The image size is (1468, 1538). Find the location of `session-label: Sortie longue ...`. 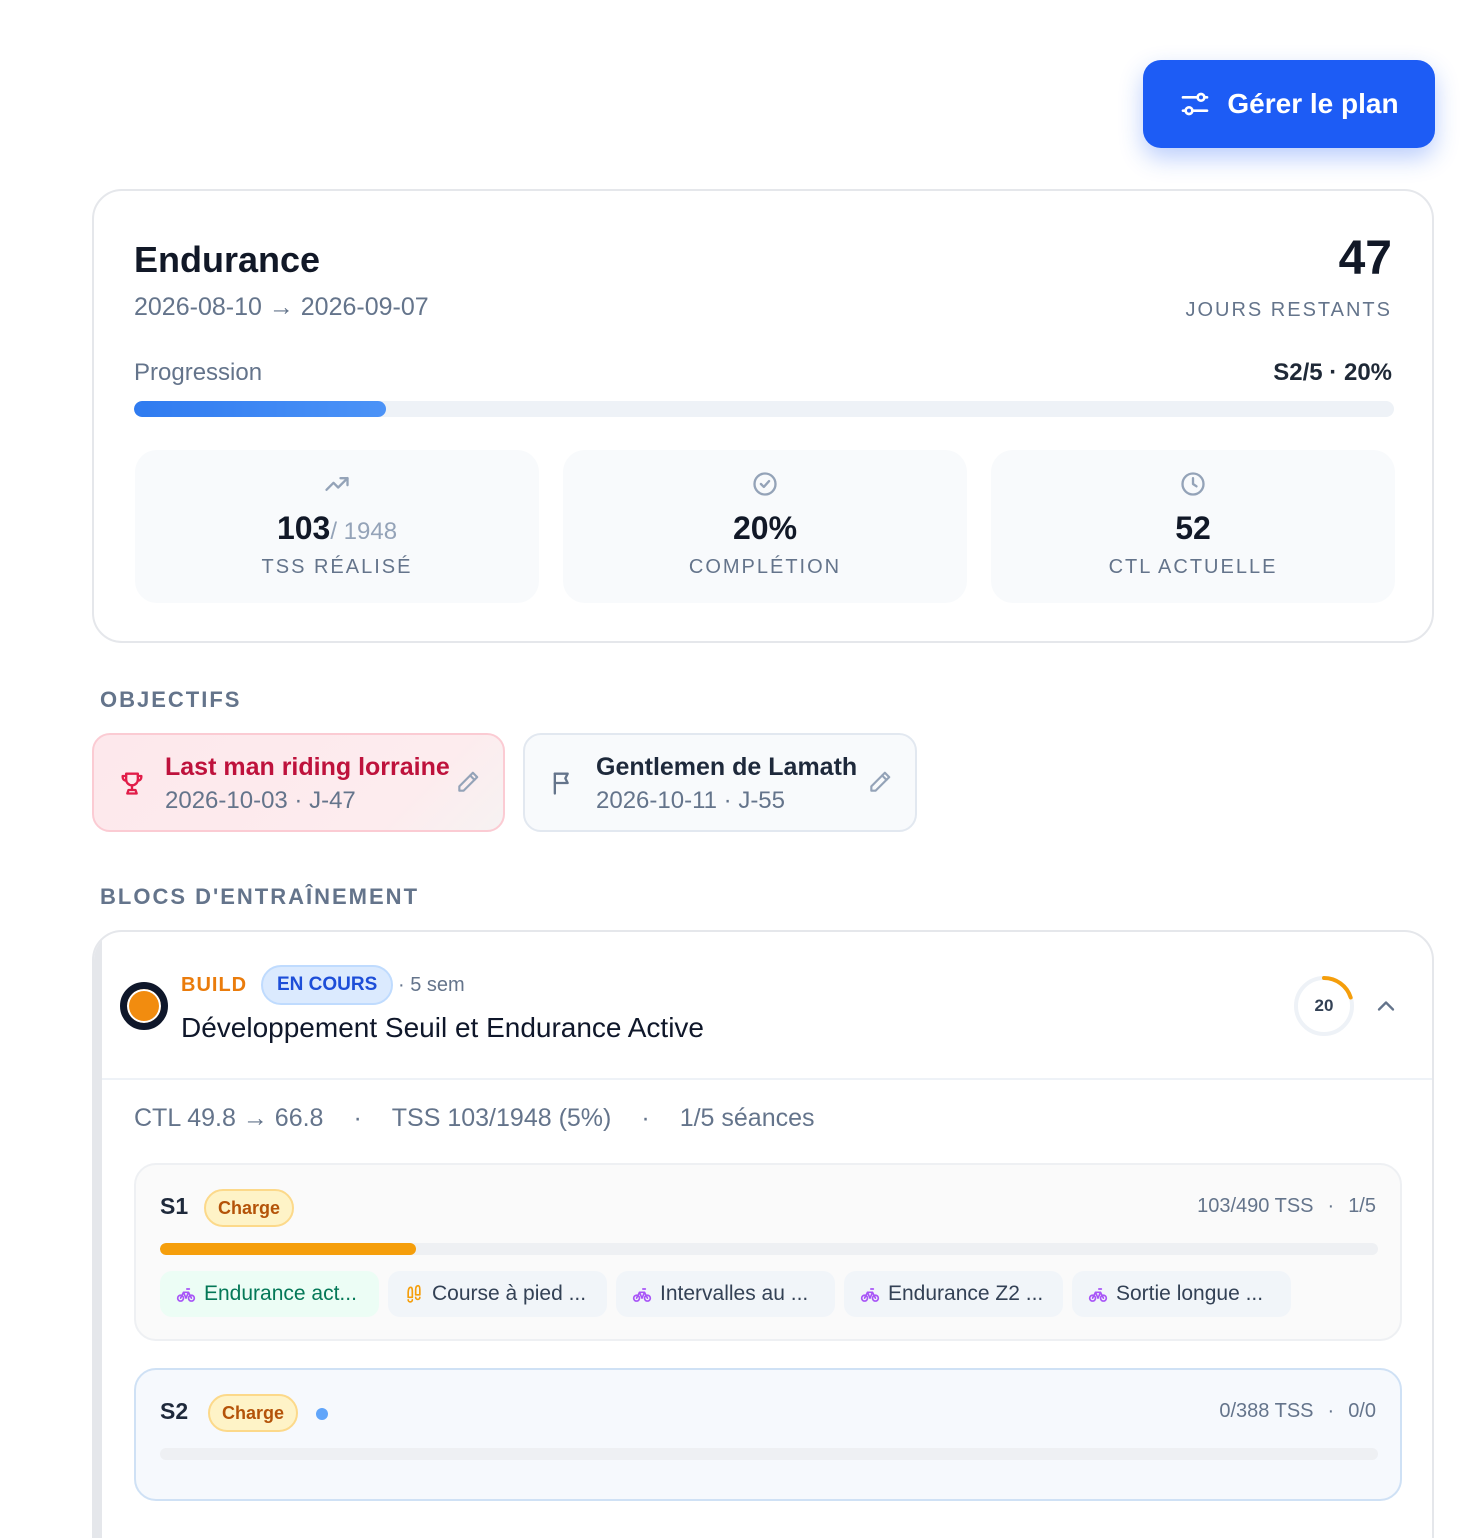

session-label: Sortie longue ... is located at coordinates (1190, 1293).